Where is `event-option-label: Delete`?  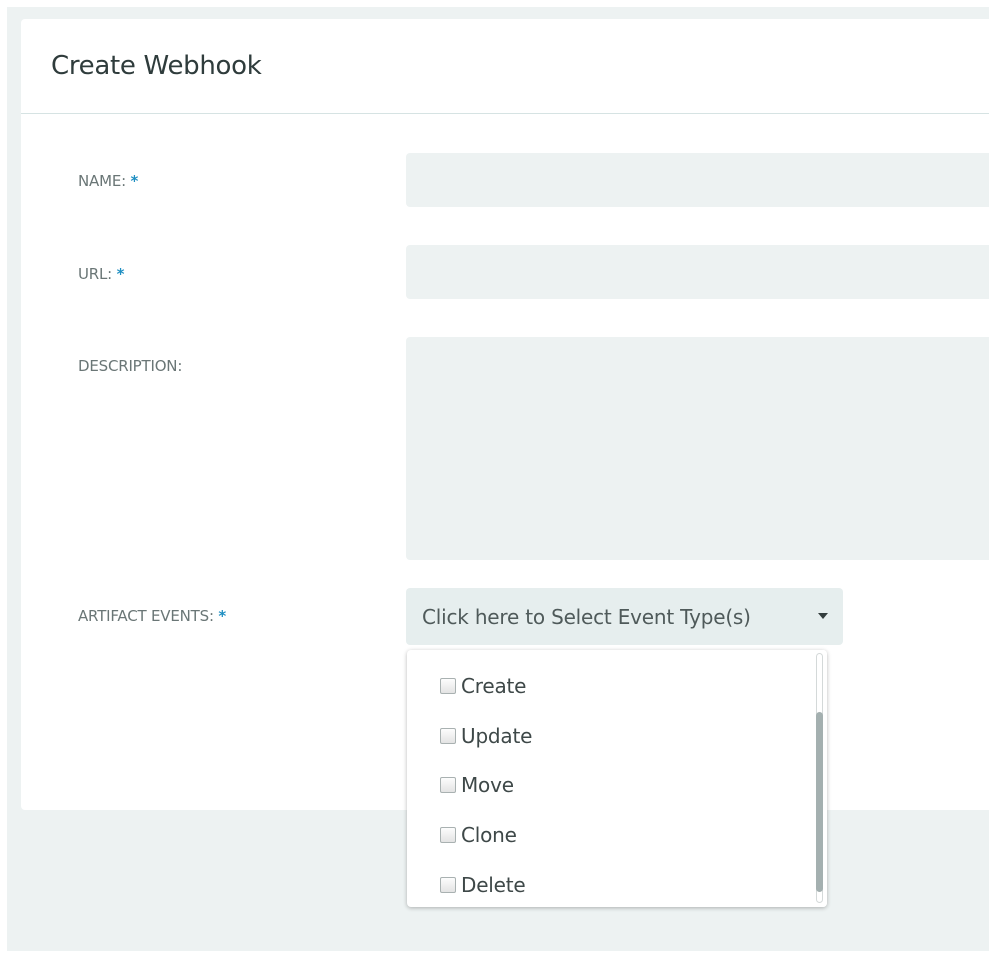 event-option-label: Delete is located at coordinates (493, 885).